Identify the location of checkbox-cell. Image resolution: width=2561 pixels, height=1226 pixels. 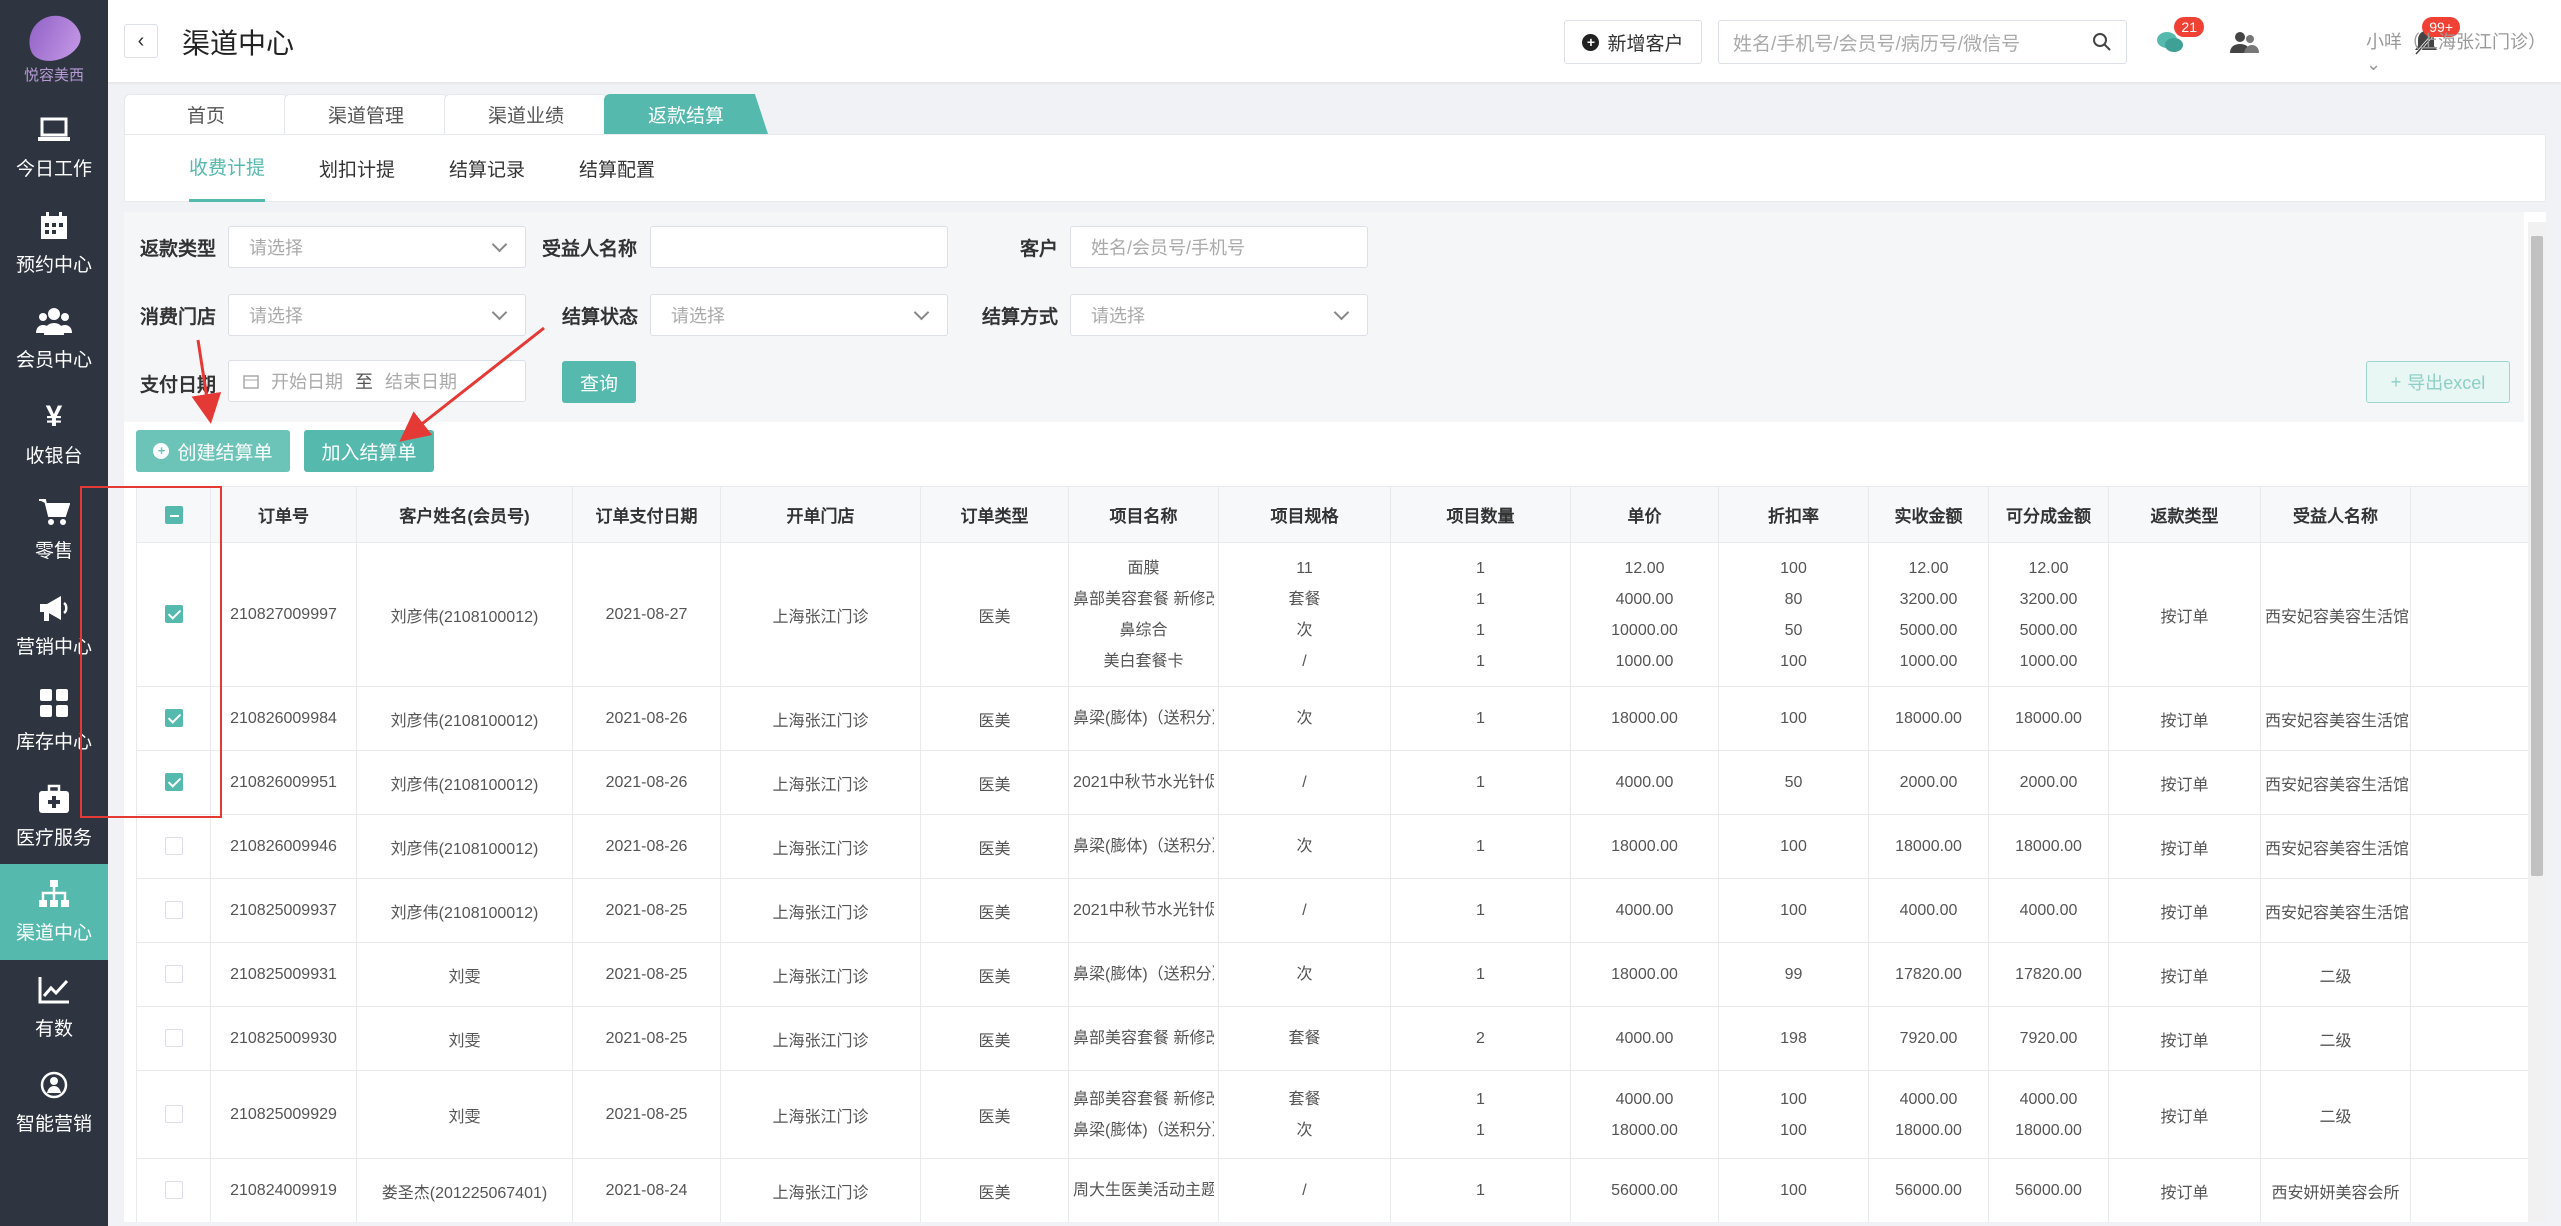
(173, 846).